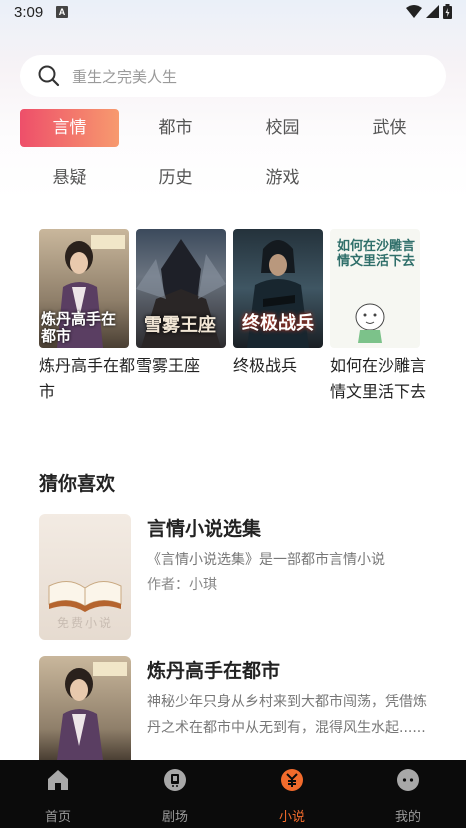  What do you see at coordinates (29, 12) in the screenshot?
I see `status-time: 3:09` at bounding box center [29, 12].